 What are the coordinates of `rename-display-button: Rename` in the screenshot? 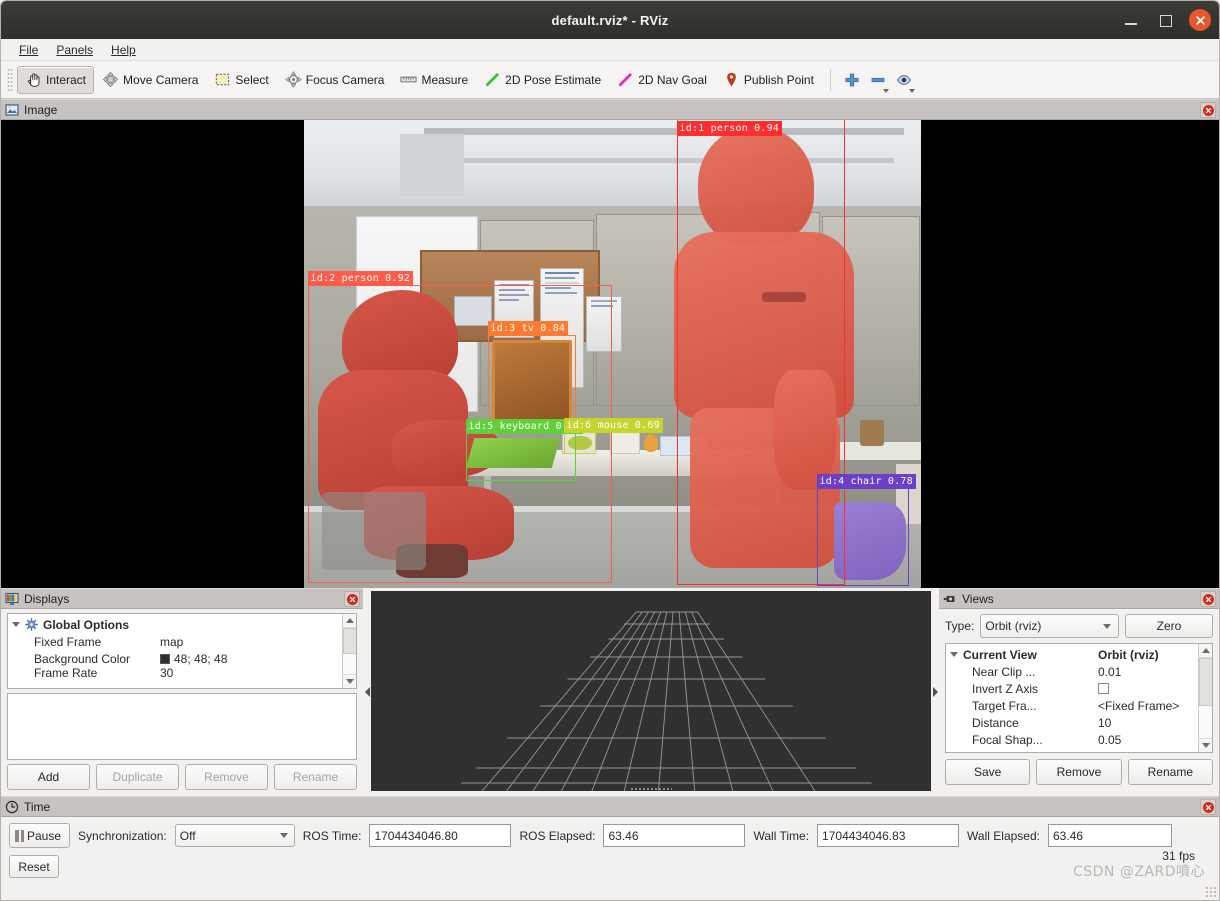 It's located at (315, 777).